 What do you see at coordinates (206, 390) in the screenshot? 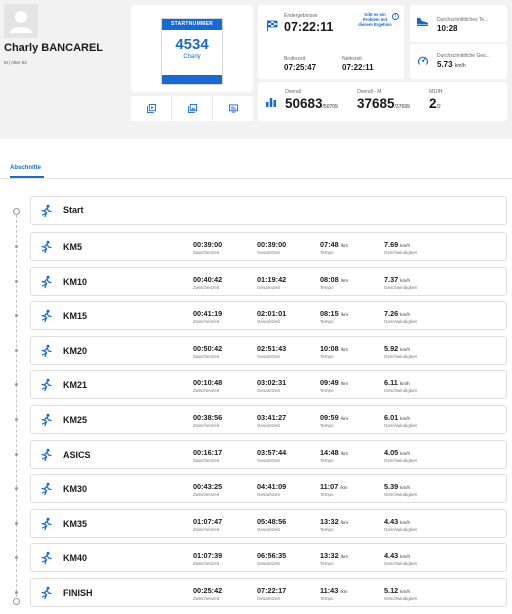
I see `split-time-label: Zwischenzeit` at bounding box center [206, 390].